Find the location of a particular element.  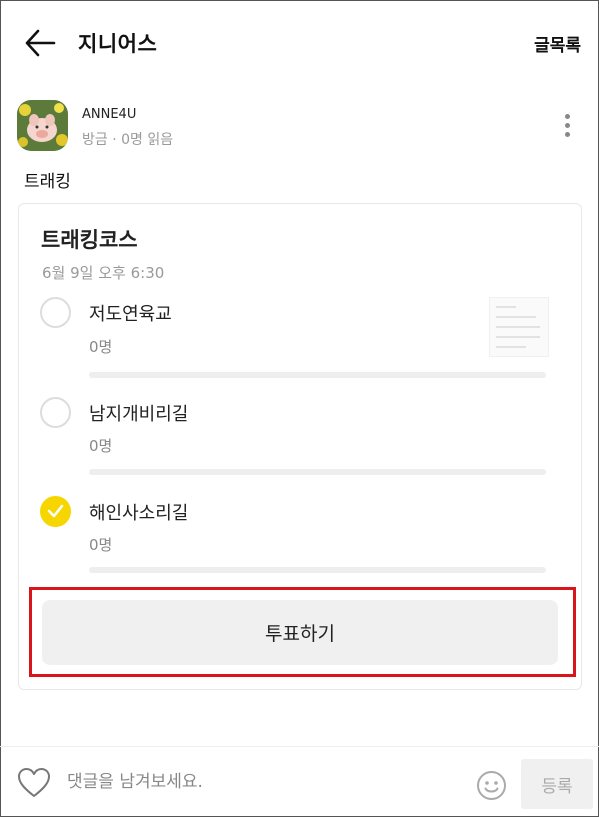

checkmark-icon is located at coordinates (55, 511).